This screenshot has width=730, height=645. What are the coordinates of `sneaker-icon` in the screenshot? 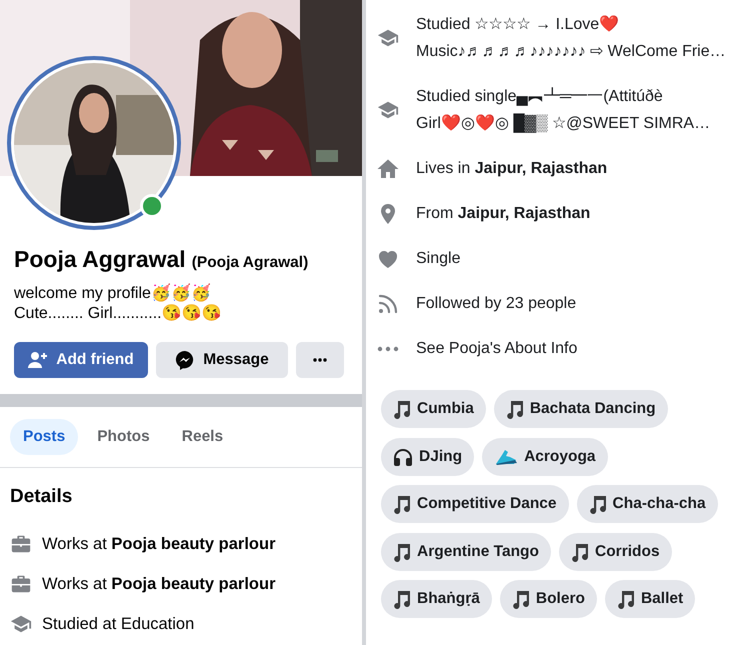 It's located at (506, 457).